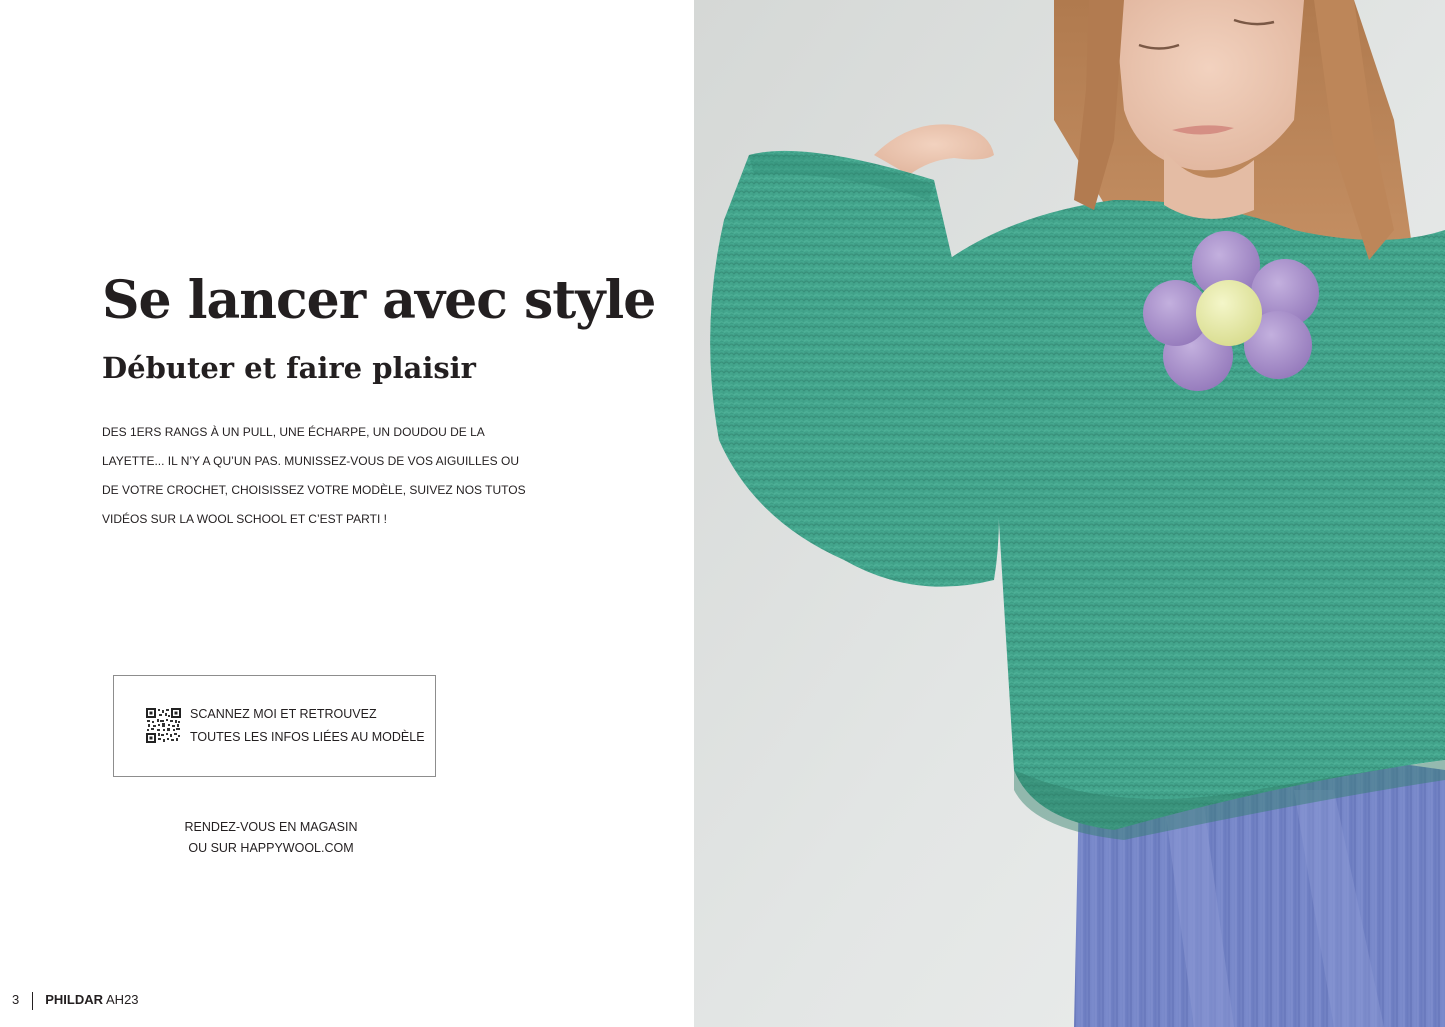 The height and width of the screenshot is (1027, 1445). Describe the element at coordinates (16, 999) in the screenshot. I see `page-number: 3` at that location.